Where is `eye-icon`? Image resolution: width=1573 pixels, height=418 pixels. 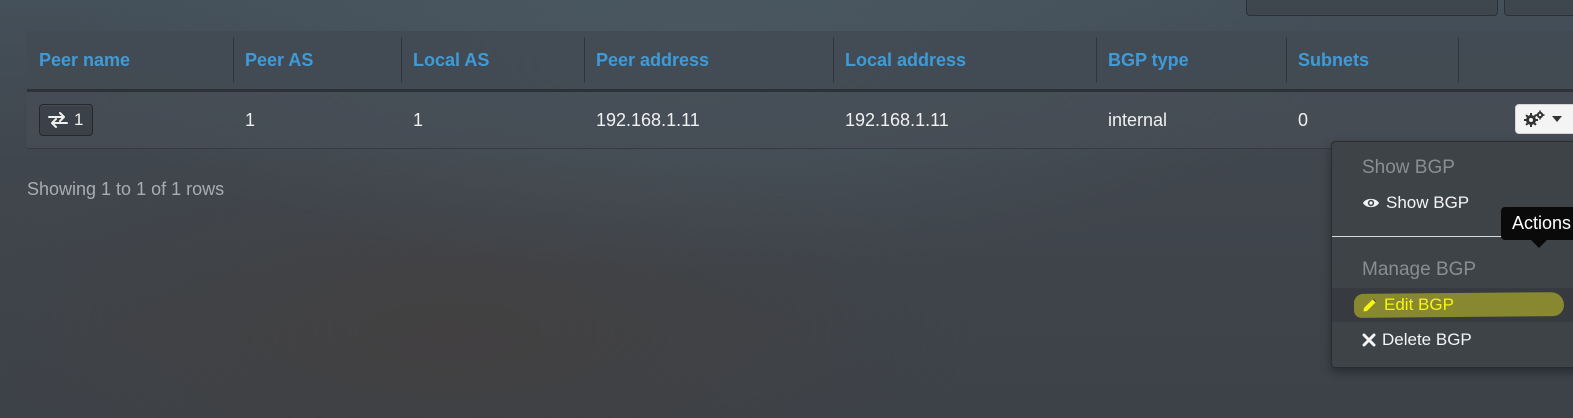 eye-icon is located at coordinates (1371, 203).